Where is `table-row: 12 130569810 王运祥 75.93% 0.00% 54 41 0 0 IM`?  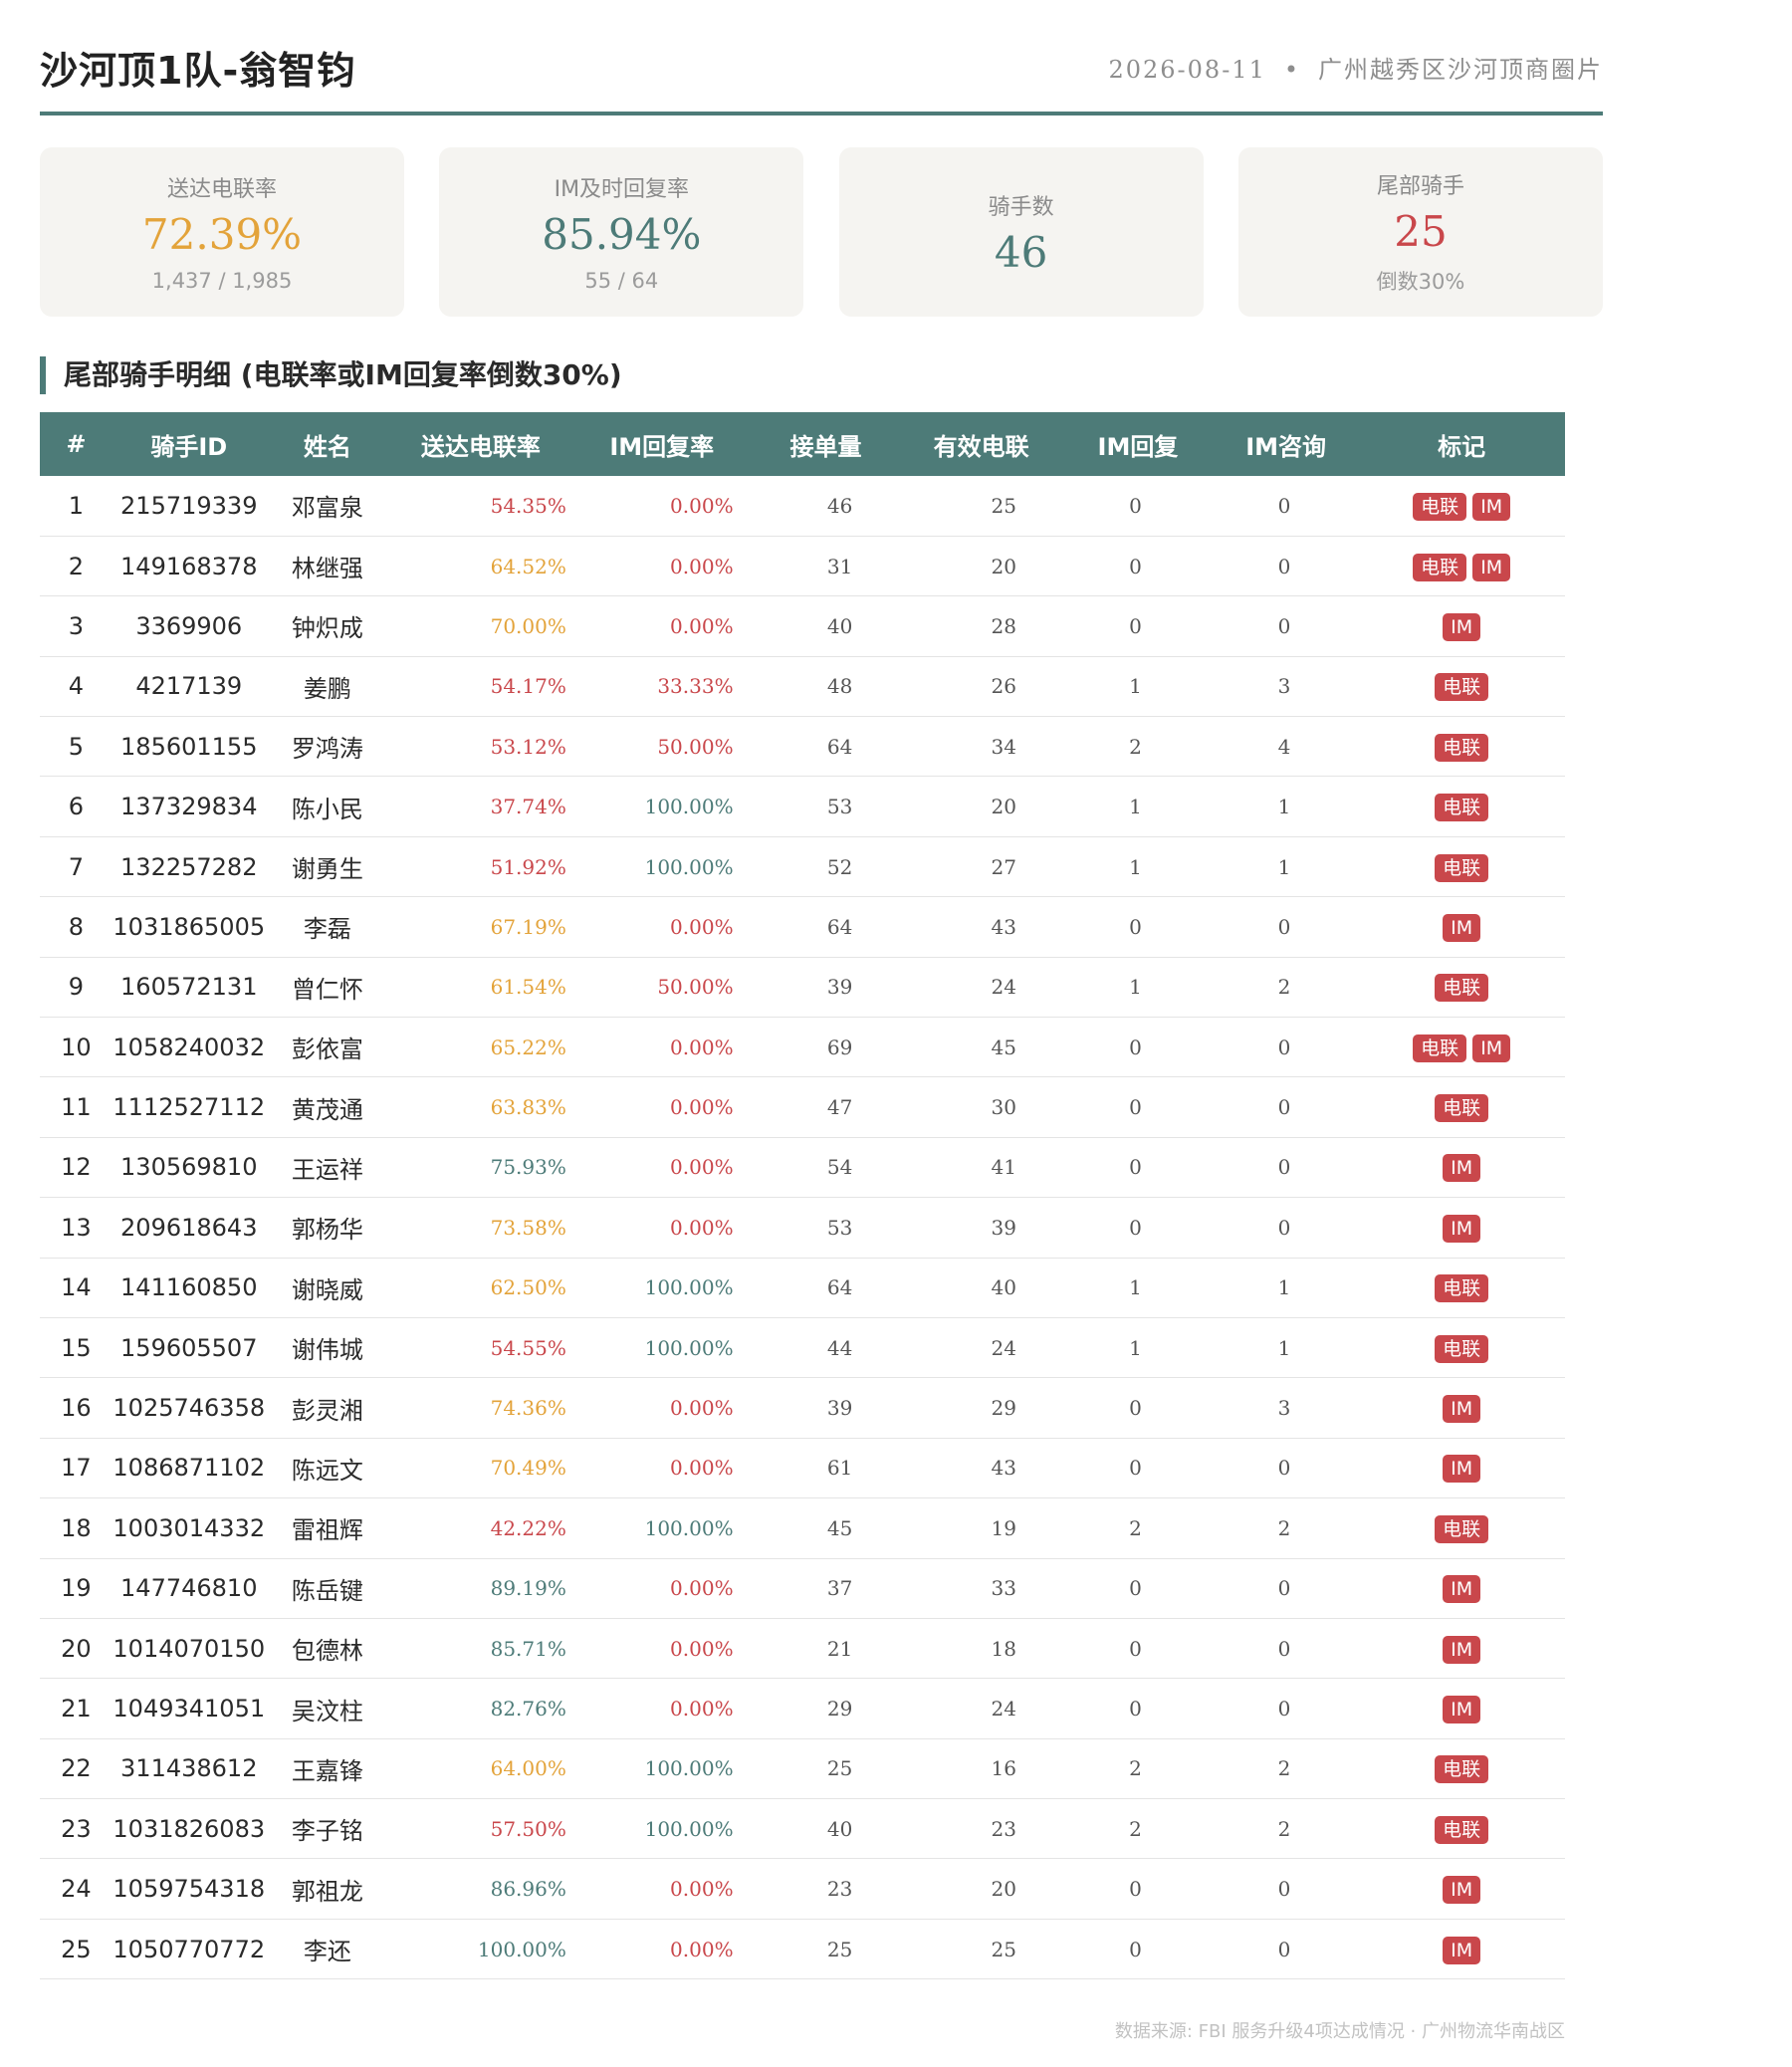
table-row: 12 130569810 王运祥 75.93% 0.00% 54 41 0 0 IM is located at coordinates (802, 1167).